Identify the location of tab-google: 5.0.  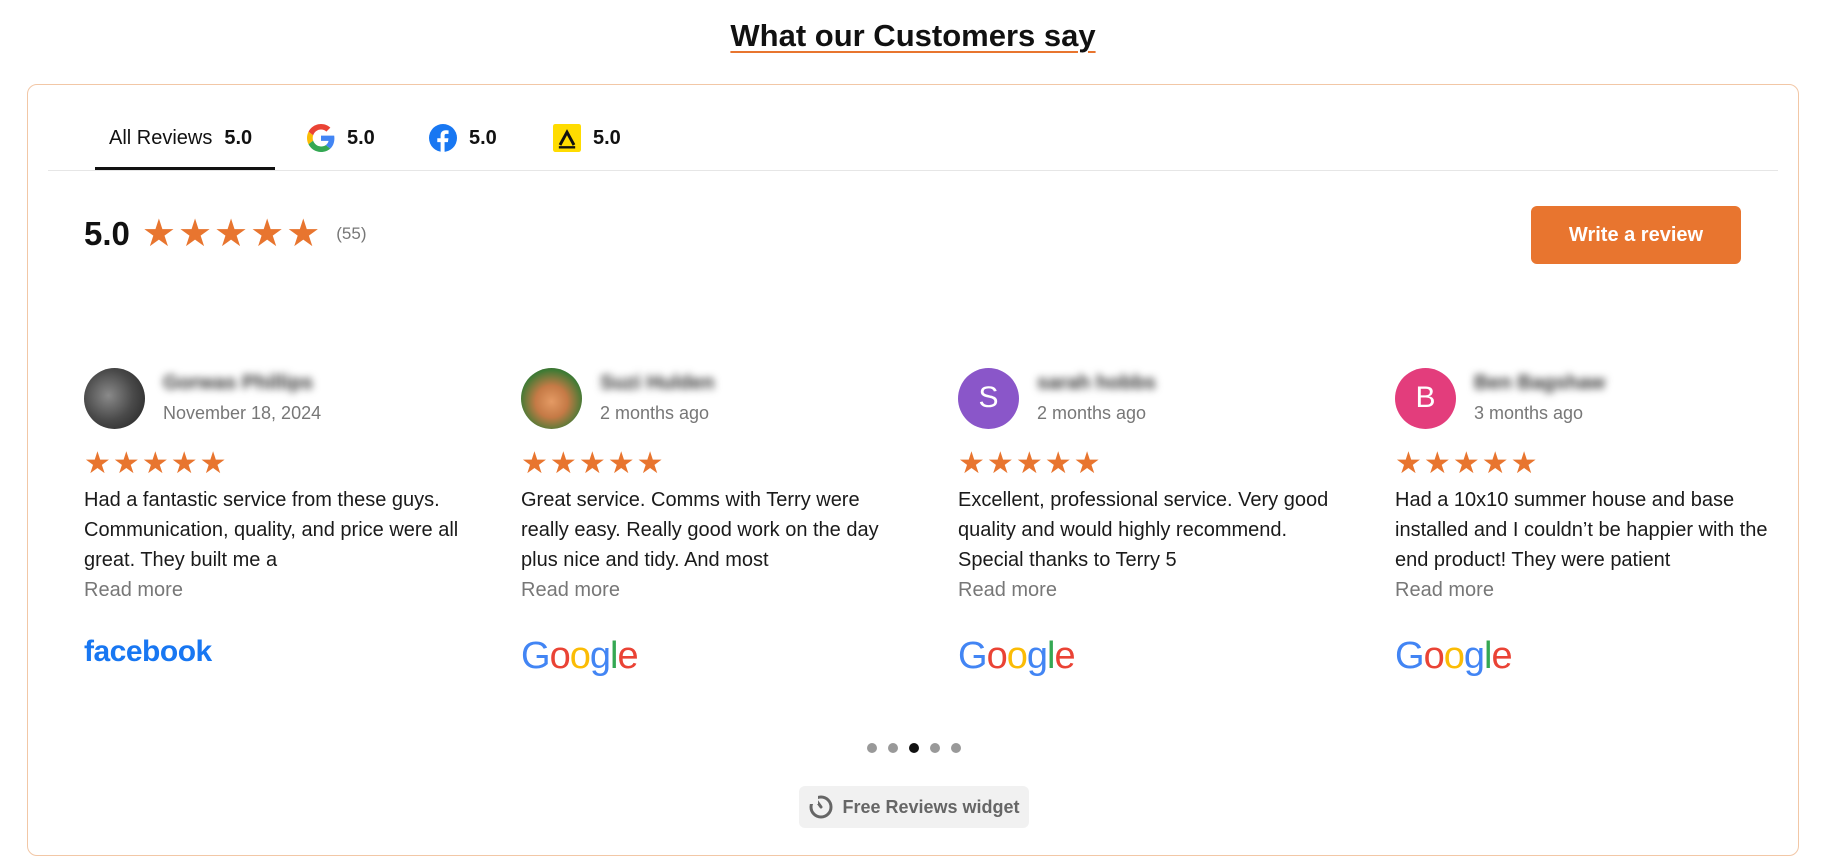
(341, 141).